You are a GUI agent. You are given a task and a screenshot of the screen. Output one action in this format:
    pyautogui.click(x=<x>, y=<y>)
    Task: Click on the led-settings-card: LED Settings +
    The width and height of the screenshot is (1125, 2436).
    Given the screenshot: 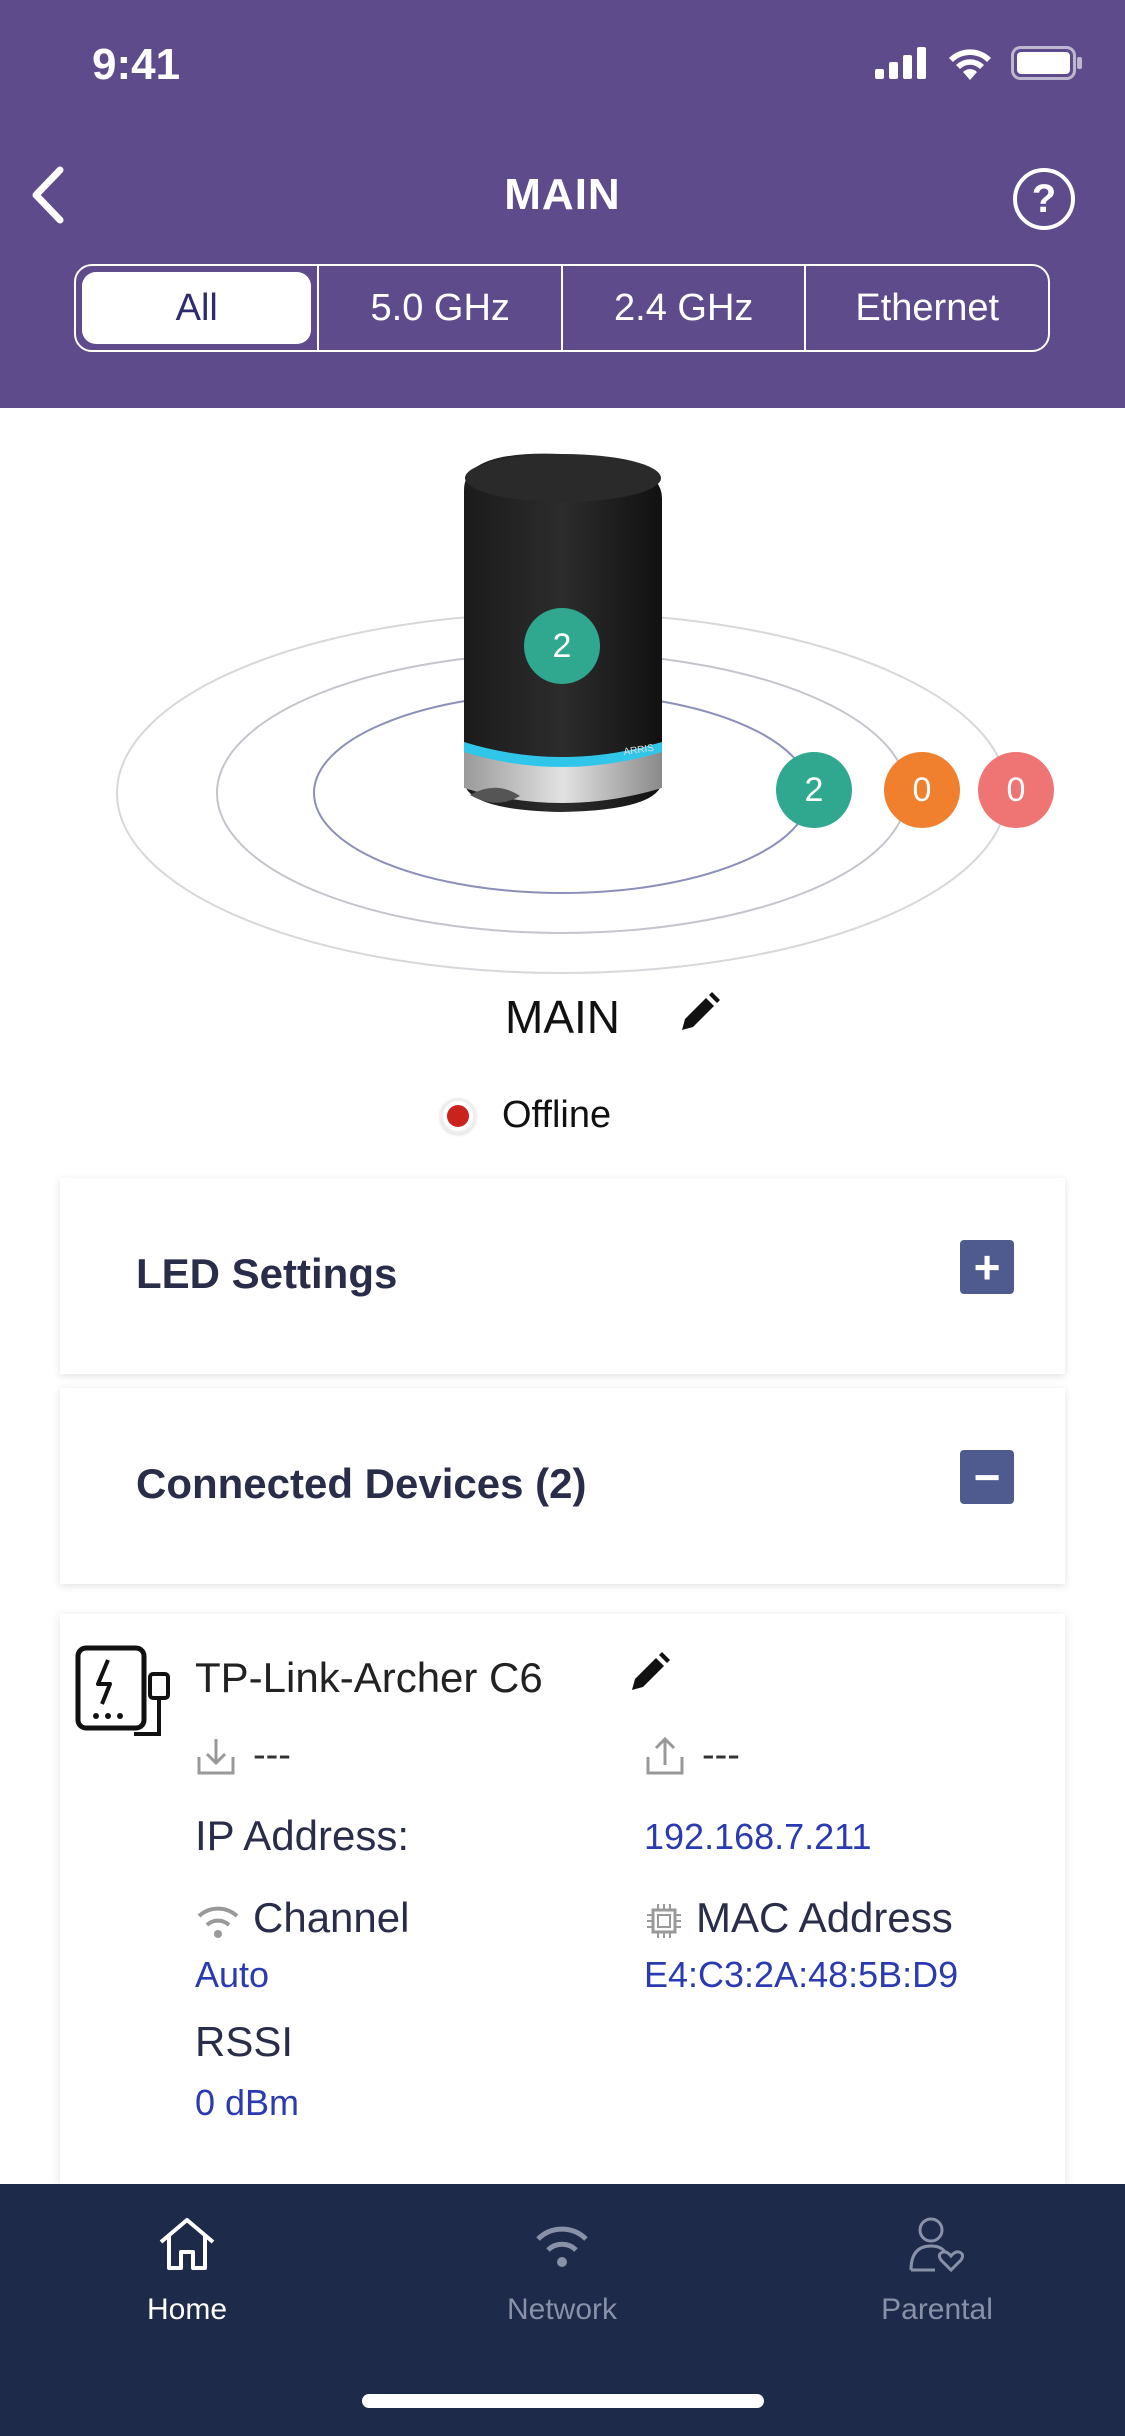 What is the action you would take?
    pyautogui.click(x=562, y=1276)
    